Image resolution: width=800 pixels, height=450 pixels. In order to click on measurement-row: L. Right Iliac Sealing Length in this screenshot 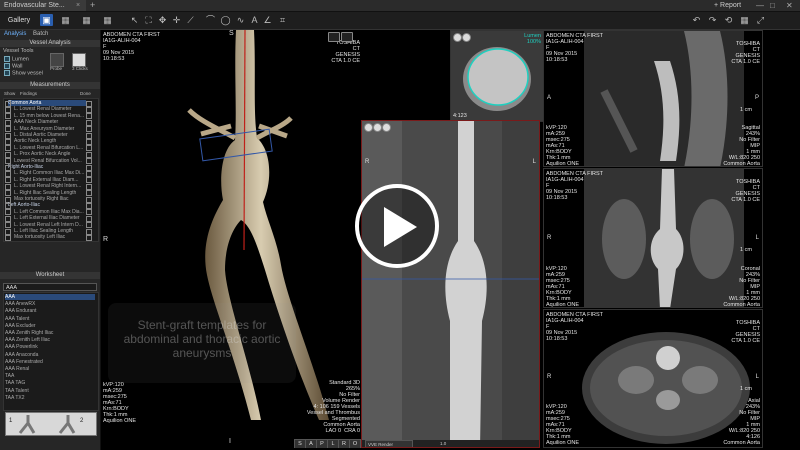, I will do `click(50, 193)`.